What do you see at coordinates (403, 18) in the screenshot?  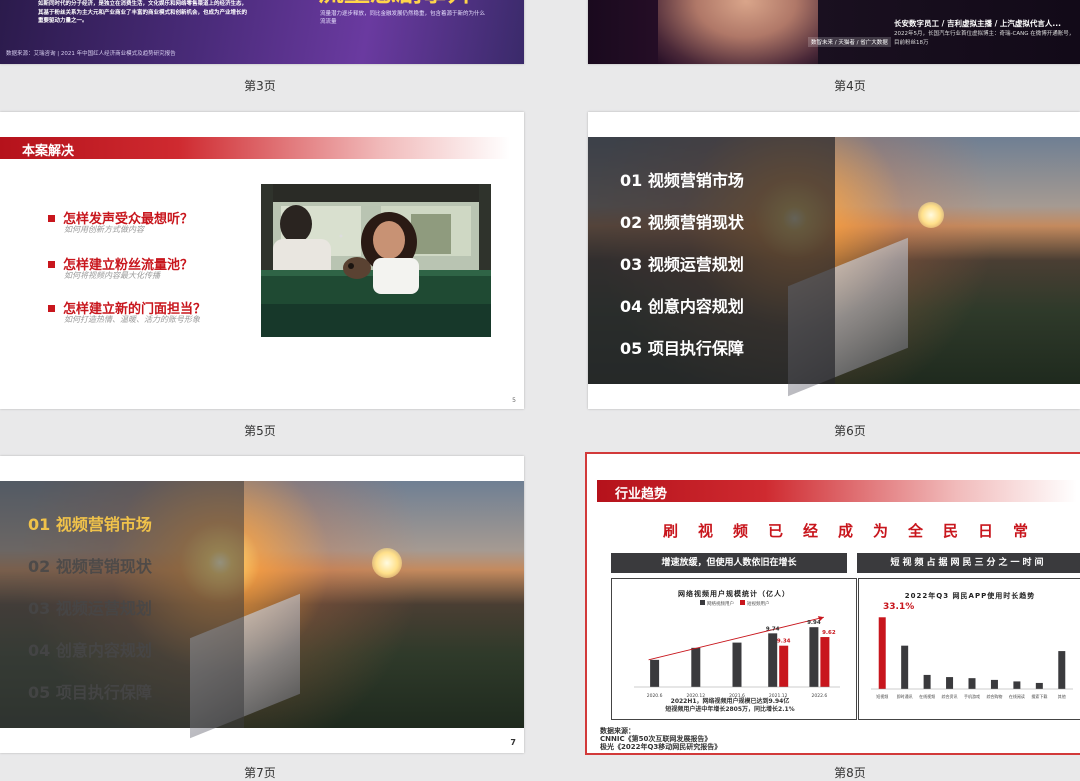 I see `slide3-body-right: 流量潜力逐步释放，同比金融发展仍然稳重，包含着源于新的为什么流流量` at bounding box center [403, 18].